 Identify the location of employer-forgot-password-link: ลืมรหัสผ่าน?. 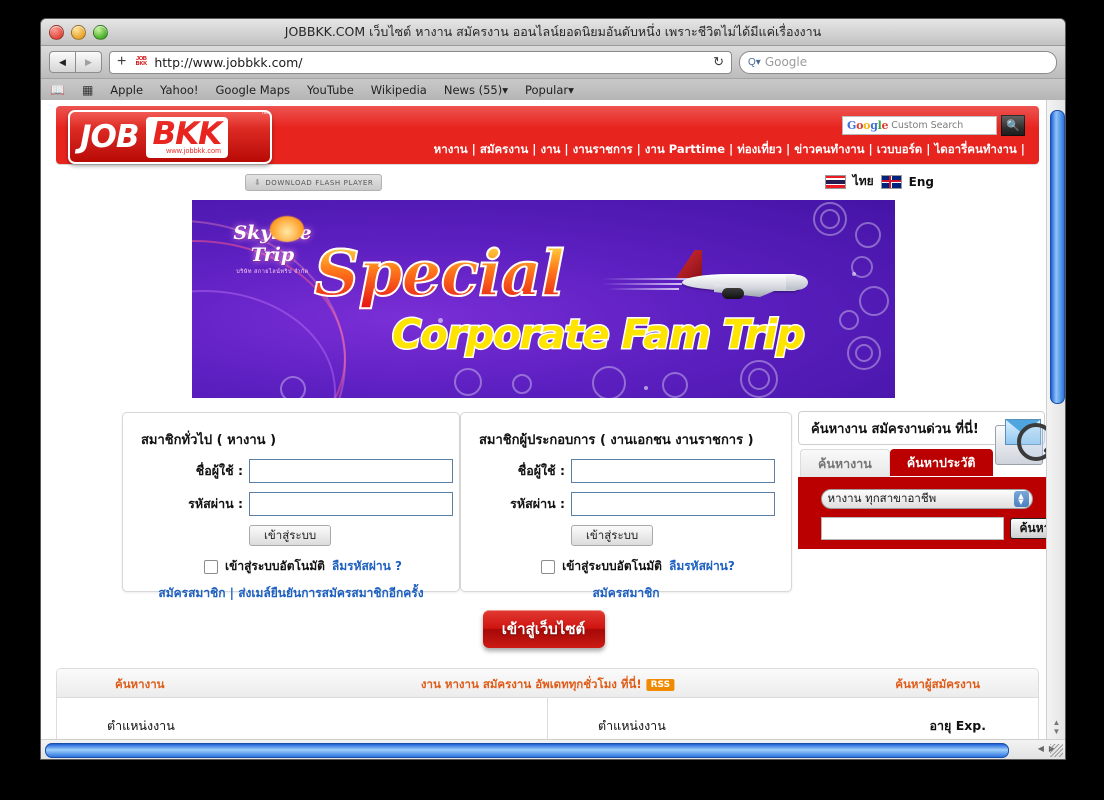
(702, 566).